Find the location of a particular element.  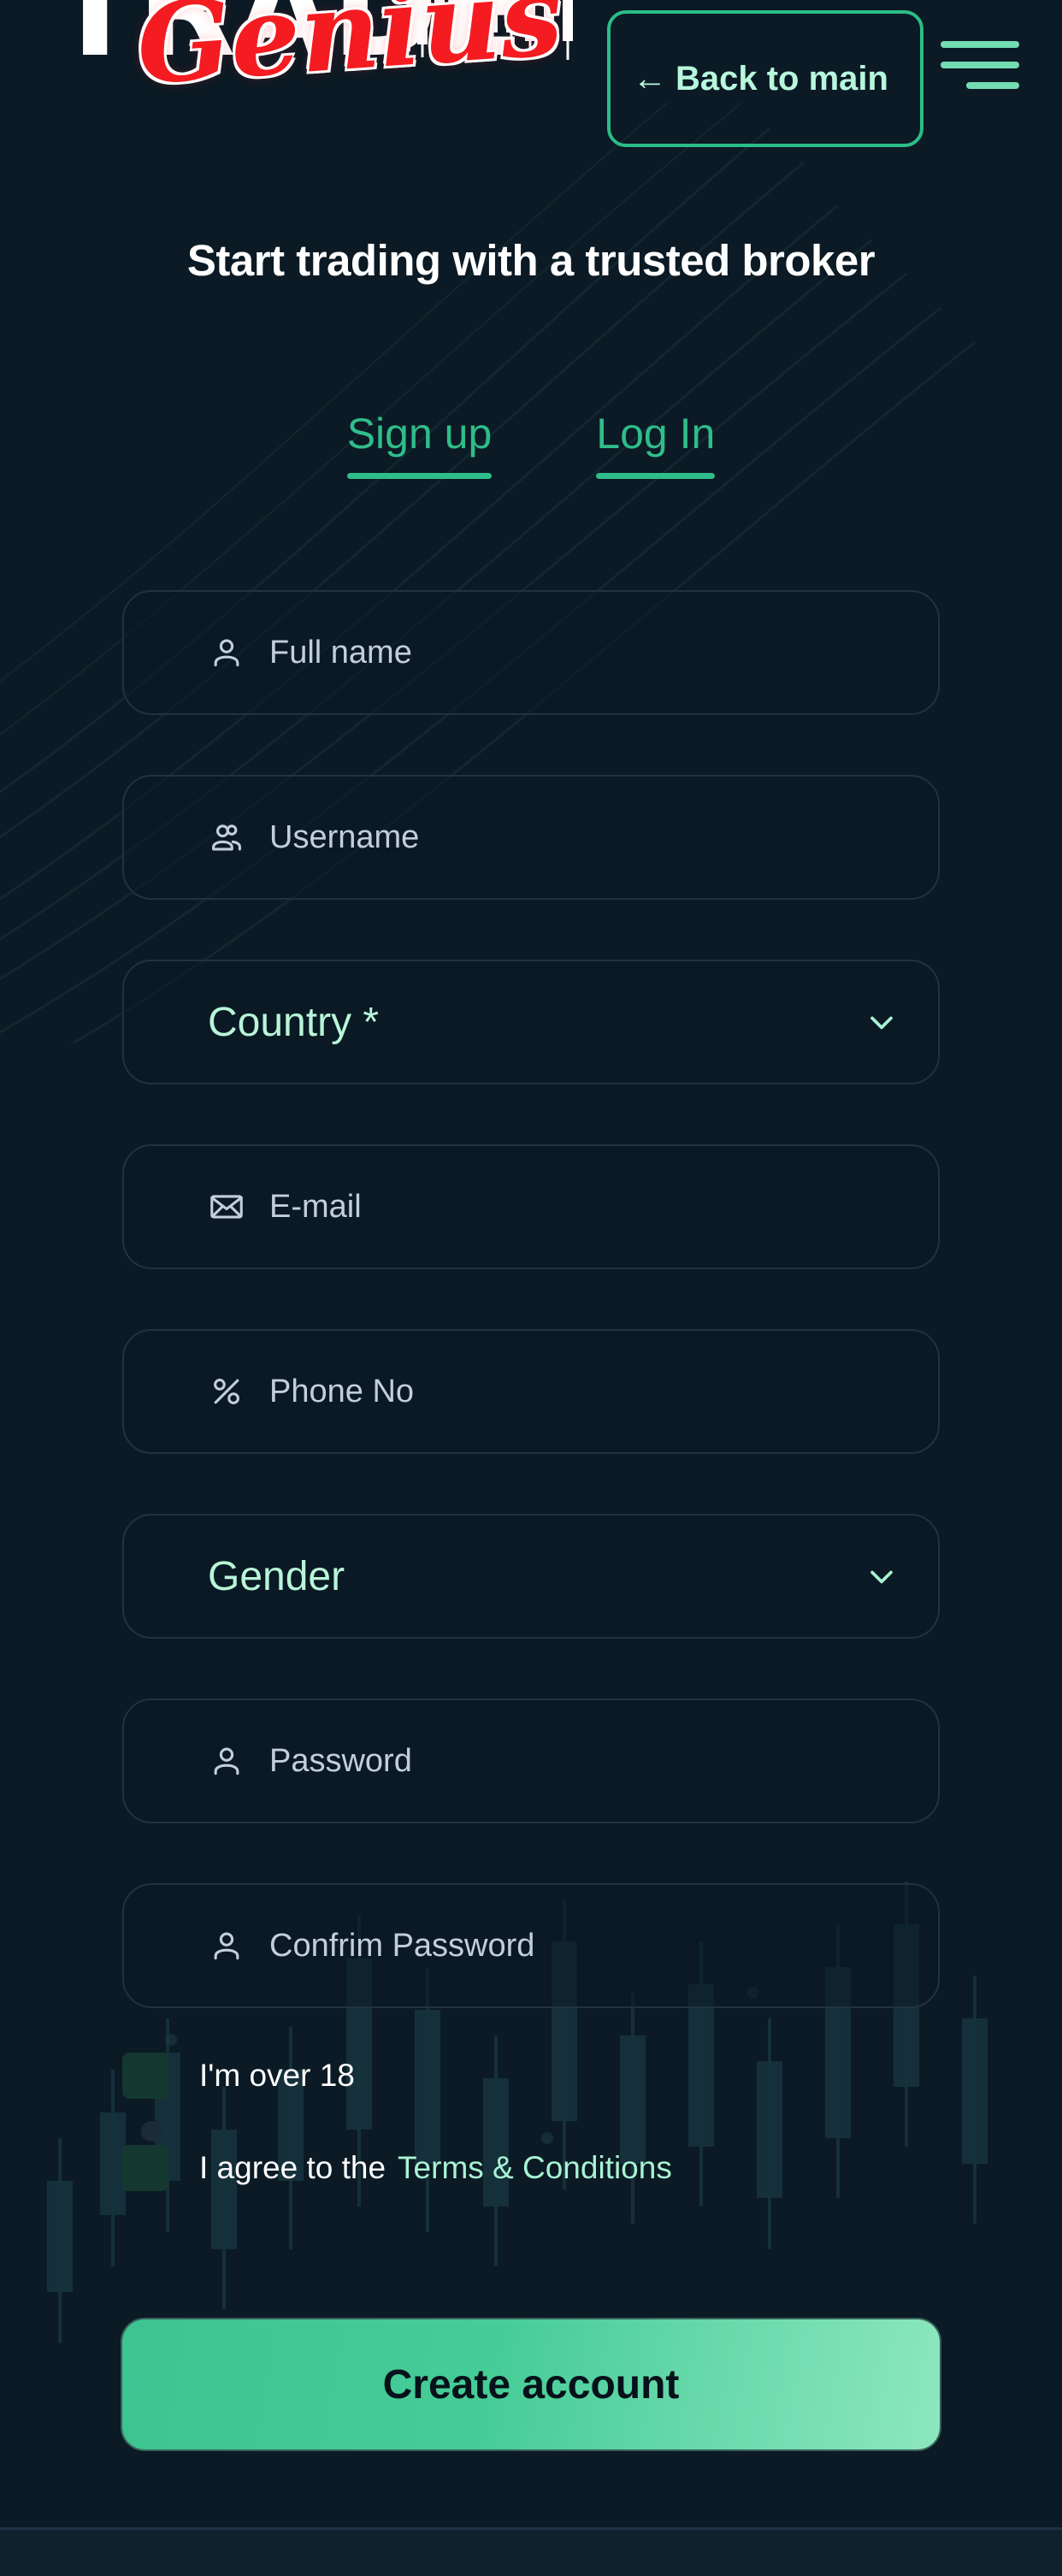

hamburger-menu-icon is located at coordinates (980, 71).